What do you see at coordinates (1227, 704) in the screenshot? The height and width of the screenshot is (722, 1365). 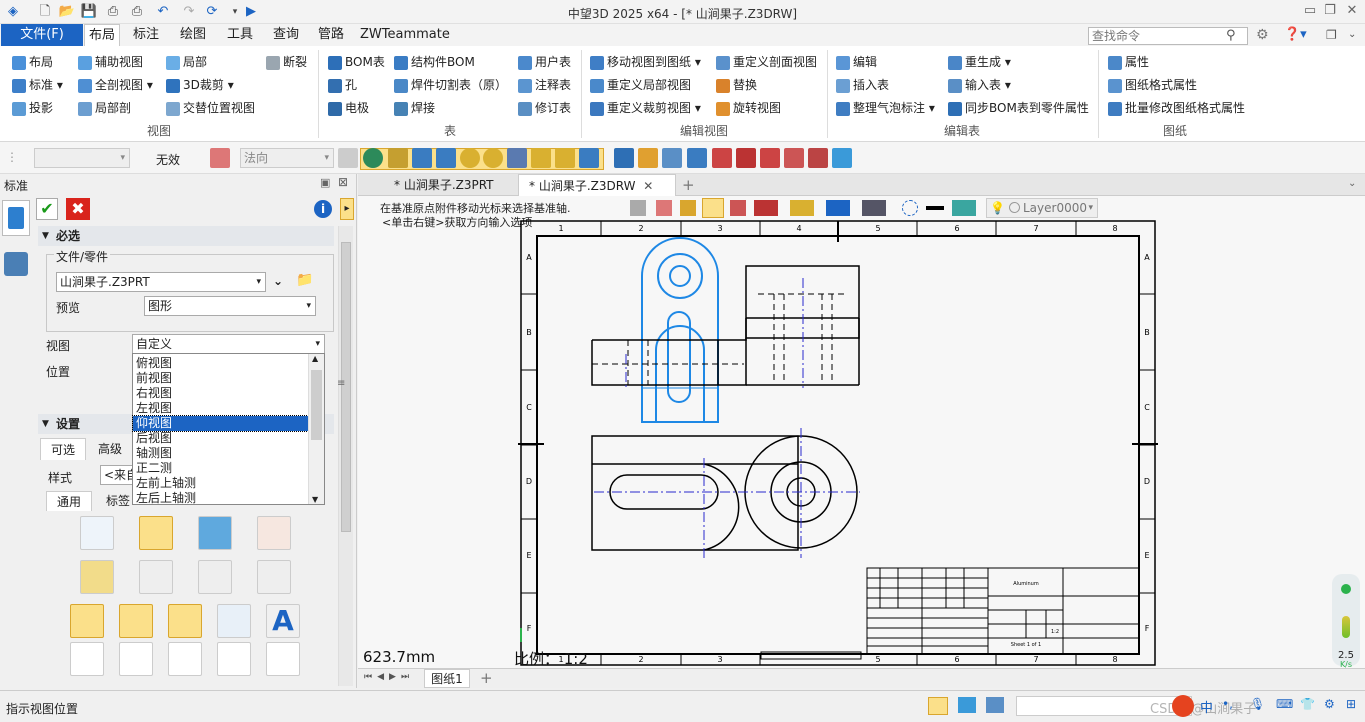 I see `ime-punct-icon: •,` at bounding box center [1227, 704].